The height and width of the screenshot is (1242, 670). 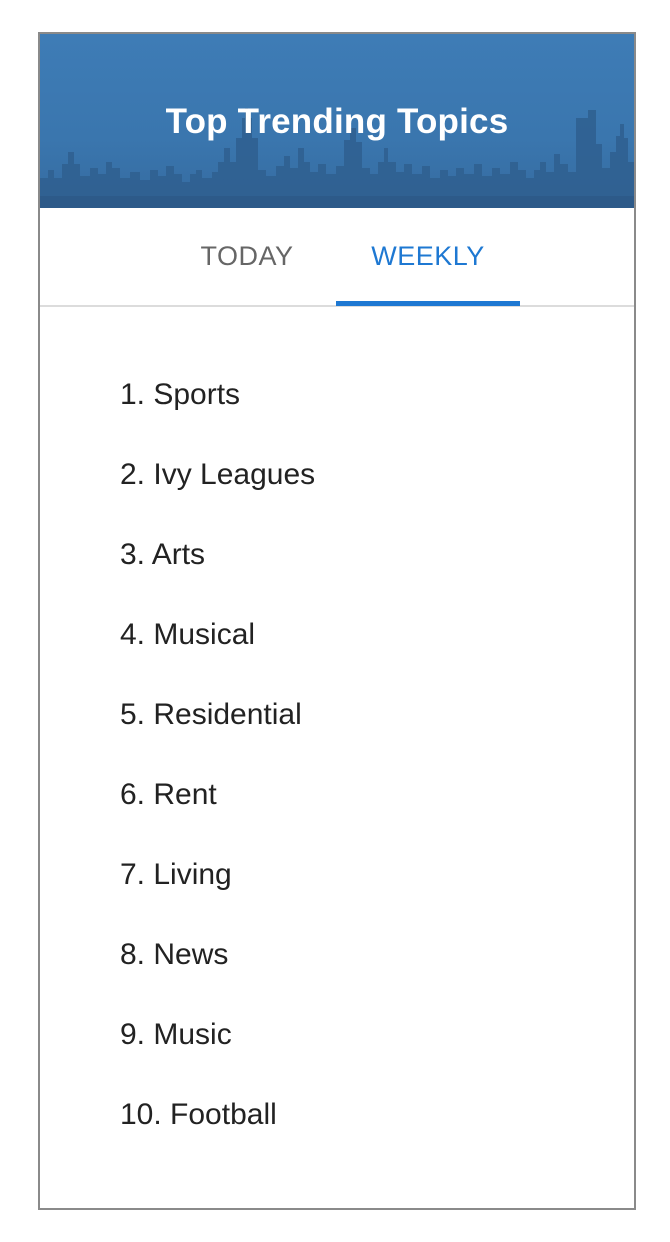 What do you see at coordinates (217, 410) in the screenshot?
I see `list-item: 1. Sports` at bounding box center [217, 410].